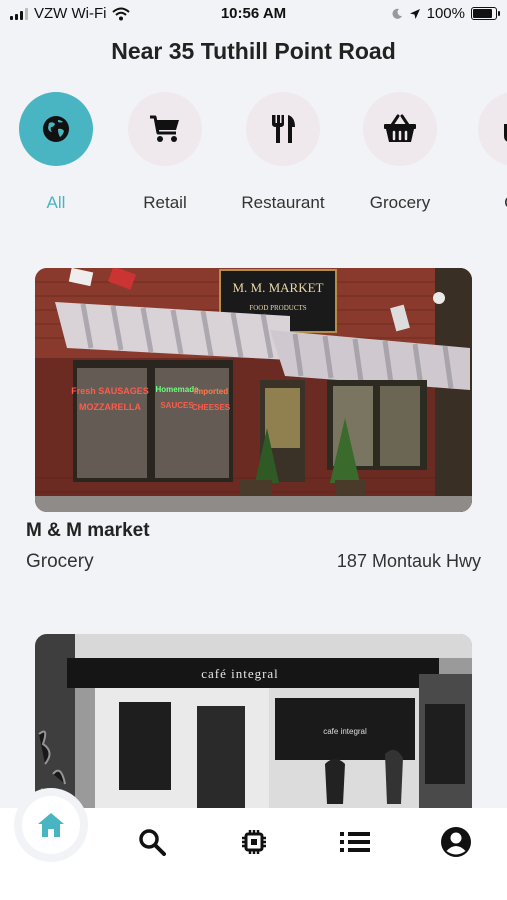 Image resolution: width=507 pixels, height=900 pixels. Describe the element at coordinates (505, 133) in the screenshot. I see `coffee-icon` at that location.